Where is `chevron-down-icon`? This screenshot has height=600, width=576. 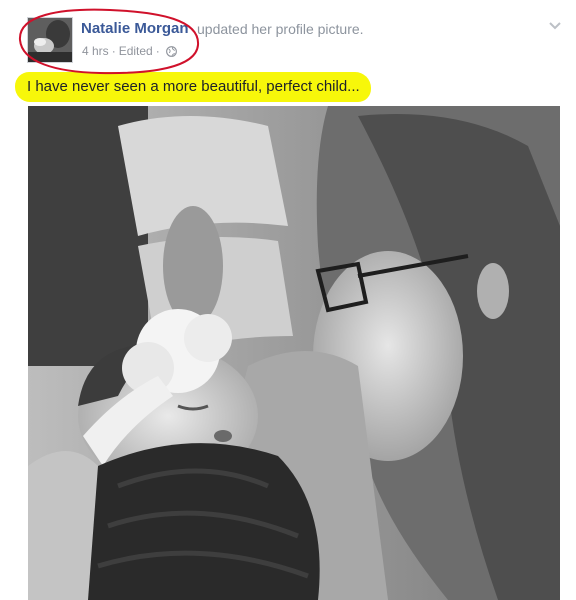
chevron-down-icon is located at coordinates (555, 25).